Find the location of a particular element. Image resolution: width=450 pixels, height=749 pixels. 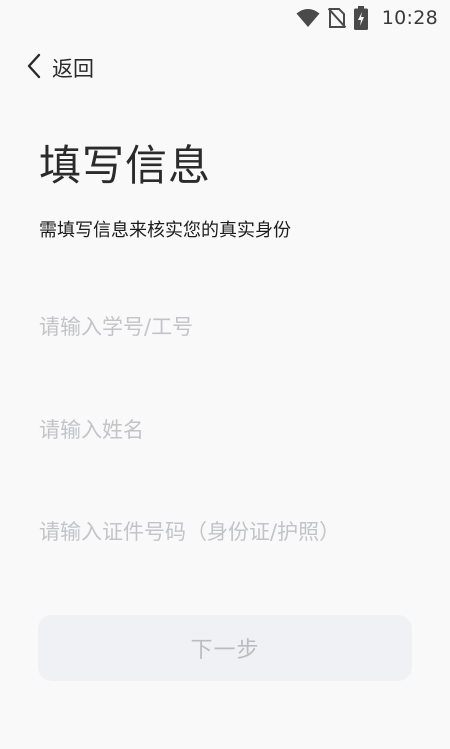

battery-charging-icon is located at coordinates (360, 18).